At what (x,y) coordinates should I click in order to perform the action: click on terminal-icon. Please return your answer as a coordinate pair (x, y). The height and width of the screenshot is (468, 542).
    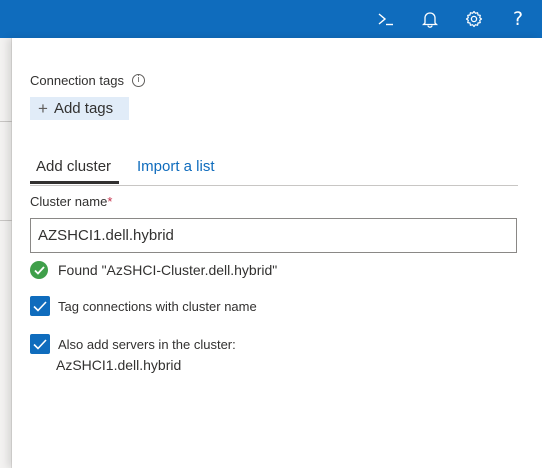
    Looking at the image, I should click on (385, 19).